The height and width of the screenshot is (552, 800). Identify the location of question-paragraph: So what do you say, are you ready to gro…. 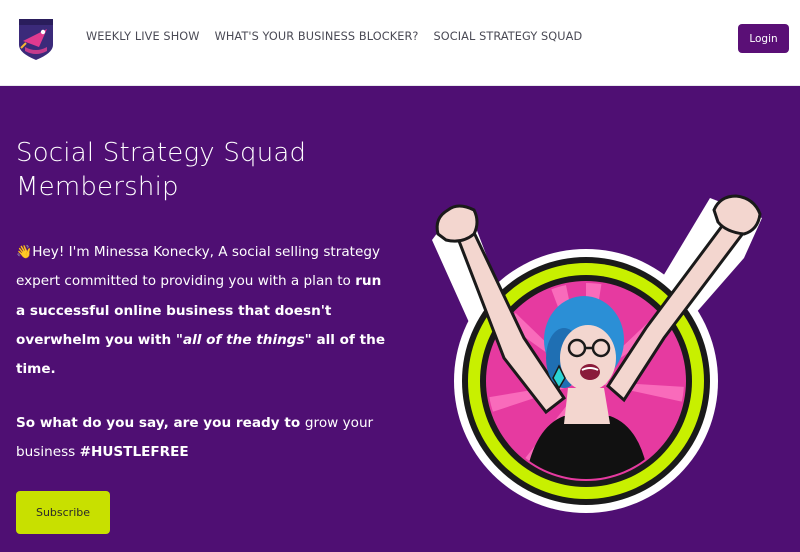
(202, 438).